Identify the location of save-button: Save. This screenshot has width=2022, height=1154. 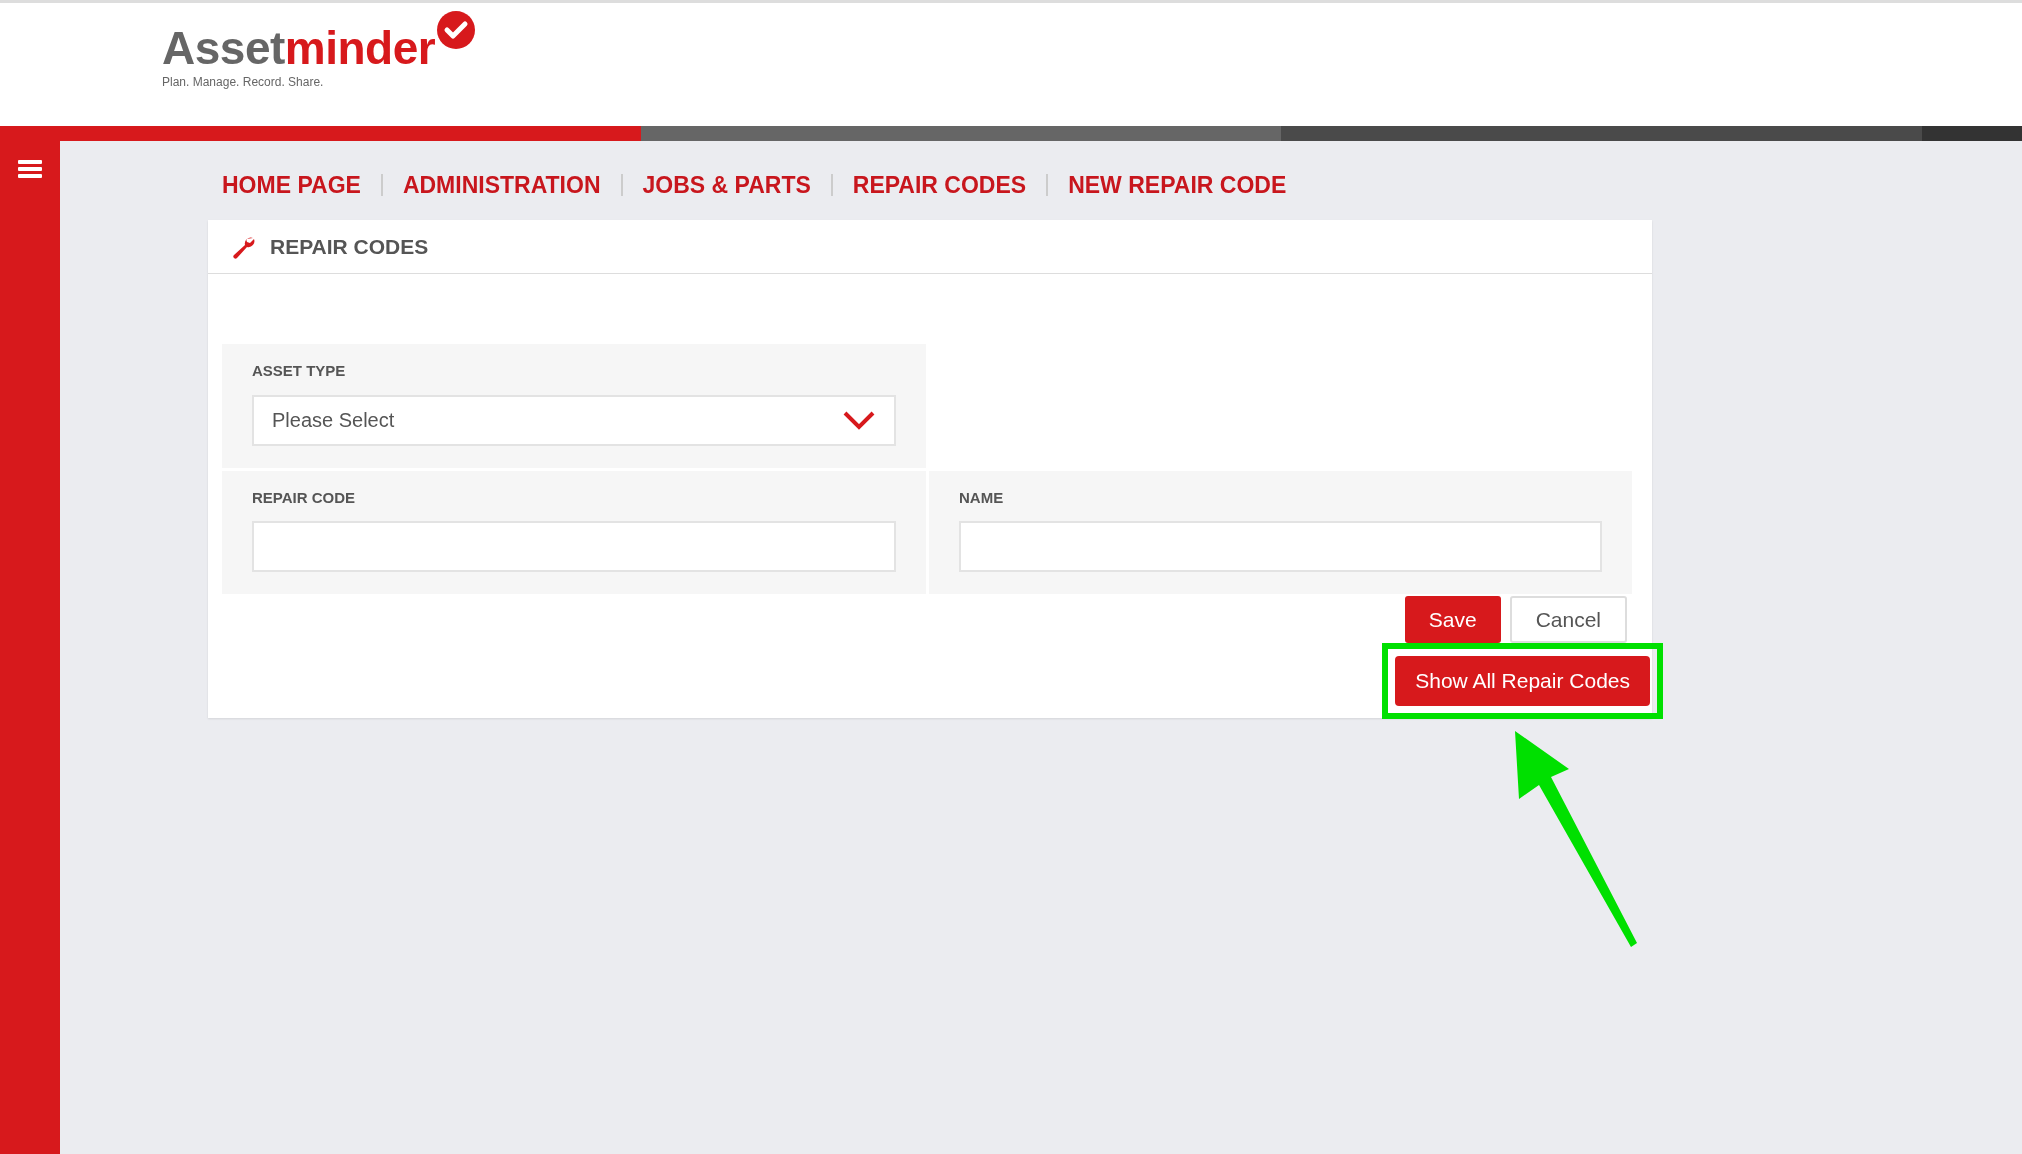
(1452, 619).